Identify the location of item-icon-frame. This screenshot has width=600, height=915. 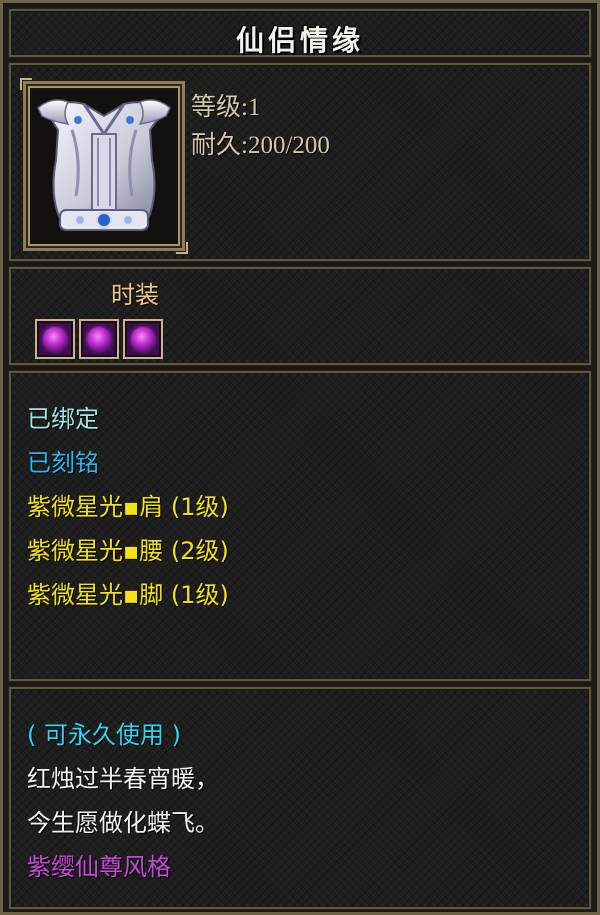
(104, 166).